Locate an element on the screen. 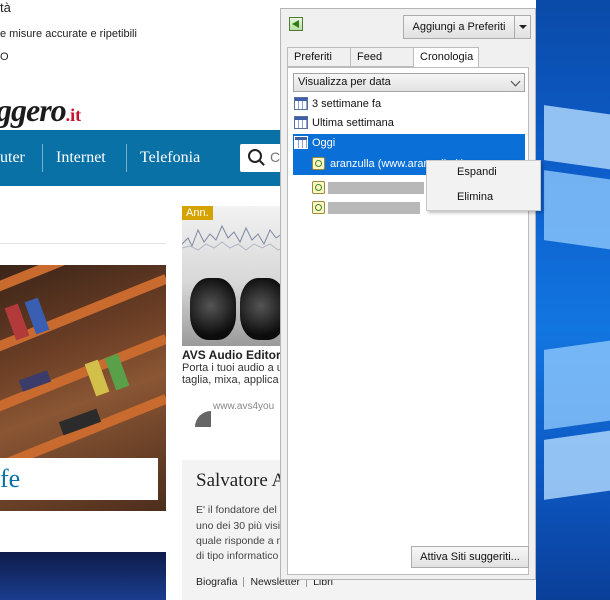 This screenshot has height=600, width=610. tab-preferiti: Preferiti is located at coordinates (319, 57).